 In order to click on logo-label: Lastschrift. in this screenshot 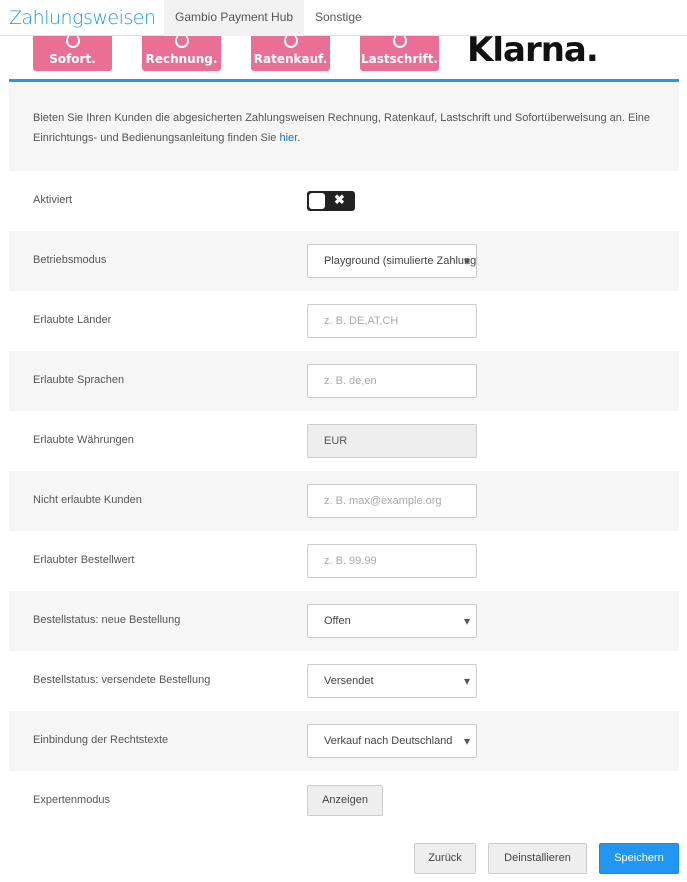, I will do `click(399, 59)`.